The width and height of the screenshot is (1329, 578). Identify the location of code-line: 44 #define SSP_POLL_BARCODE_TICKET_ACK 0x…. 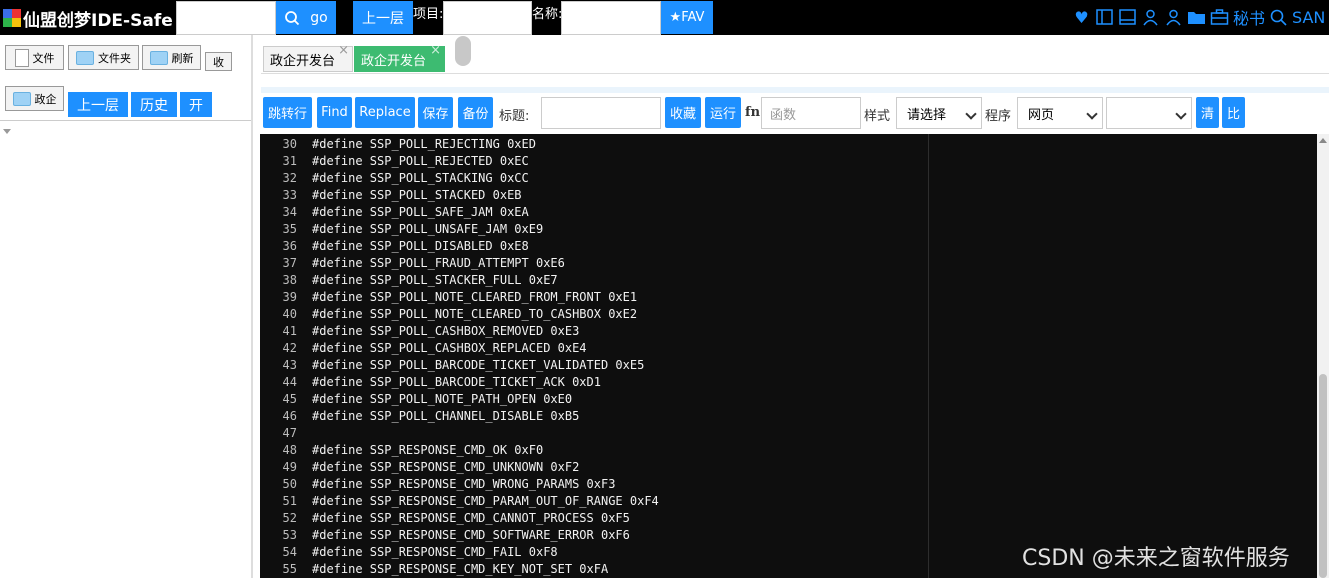
(788, 382).